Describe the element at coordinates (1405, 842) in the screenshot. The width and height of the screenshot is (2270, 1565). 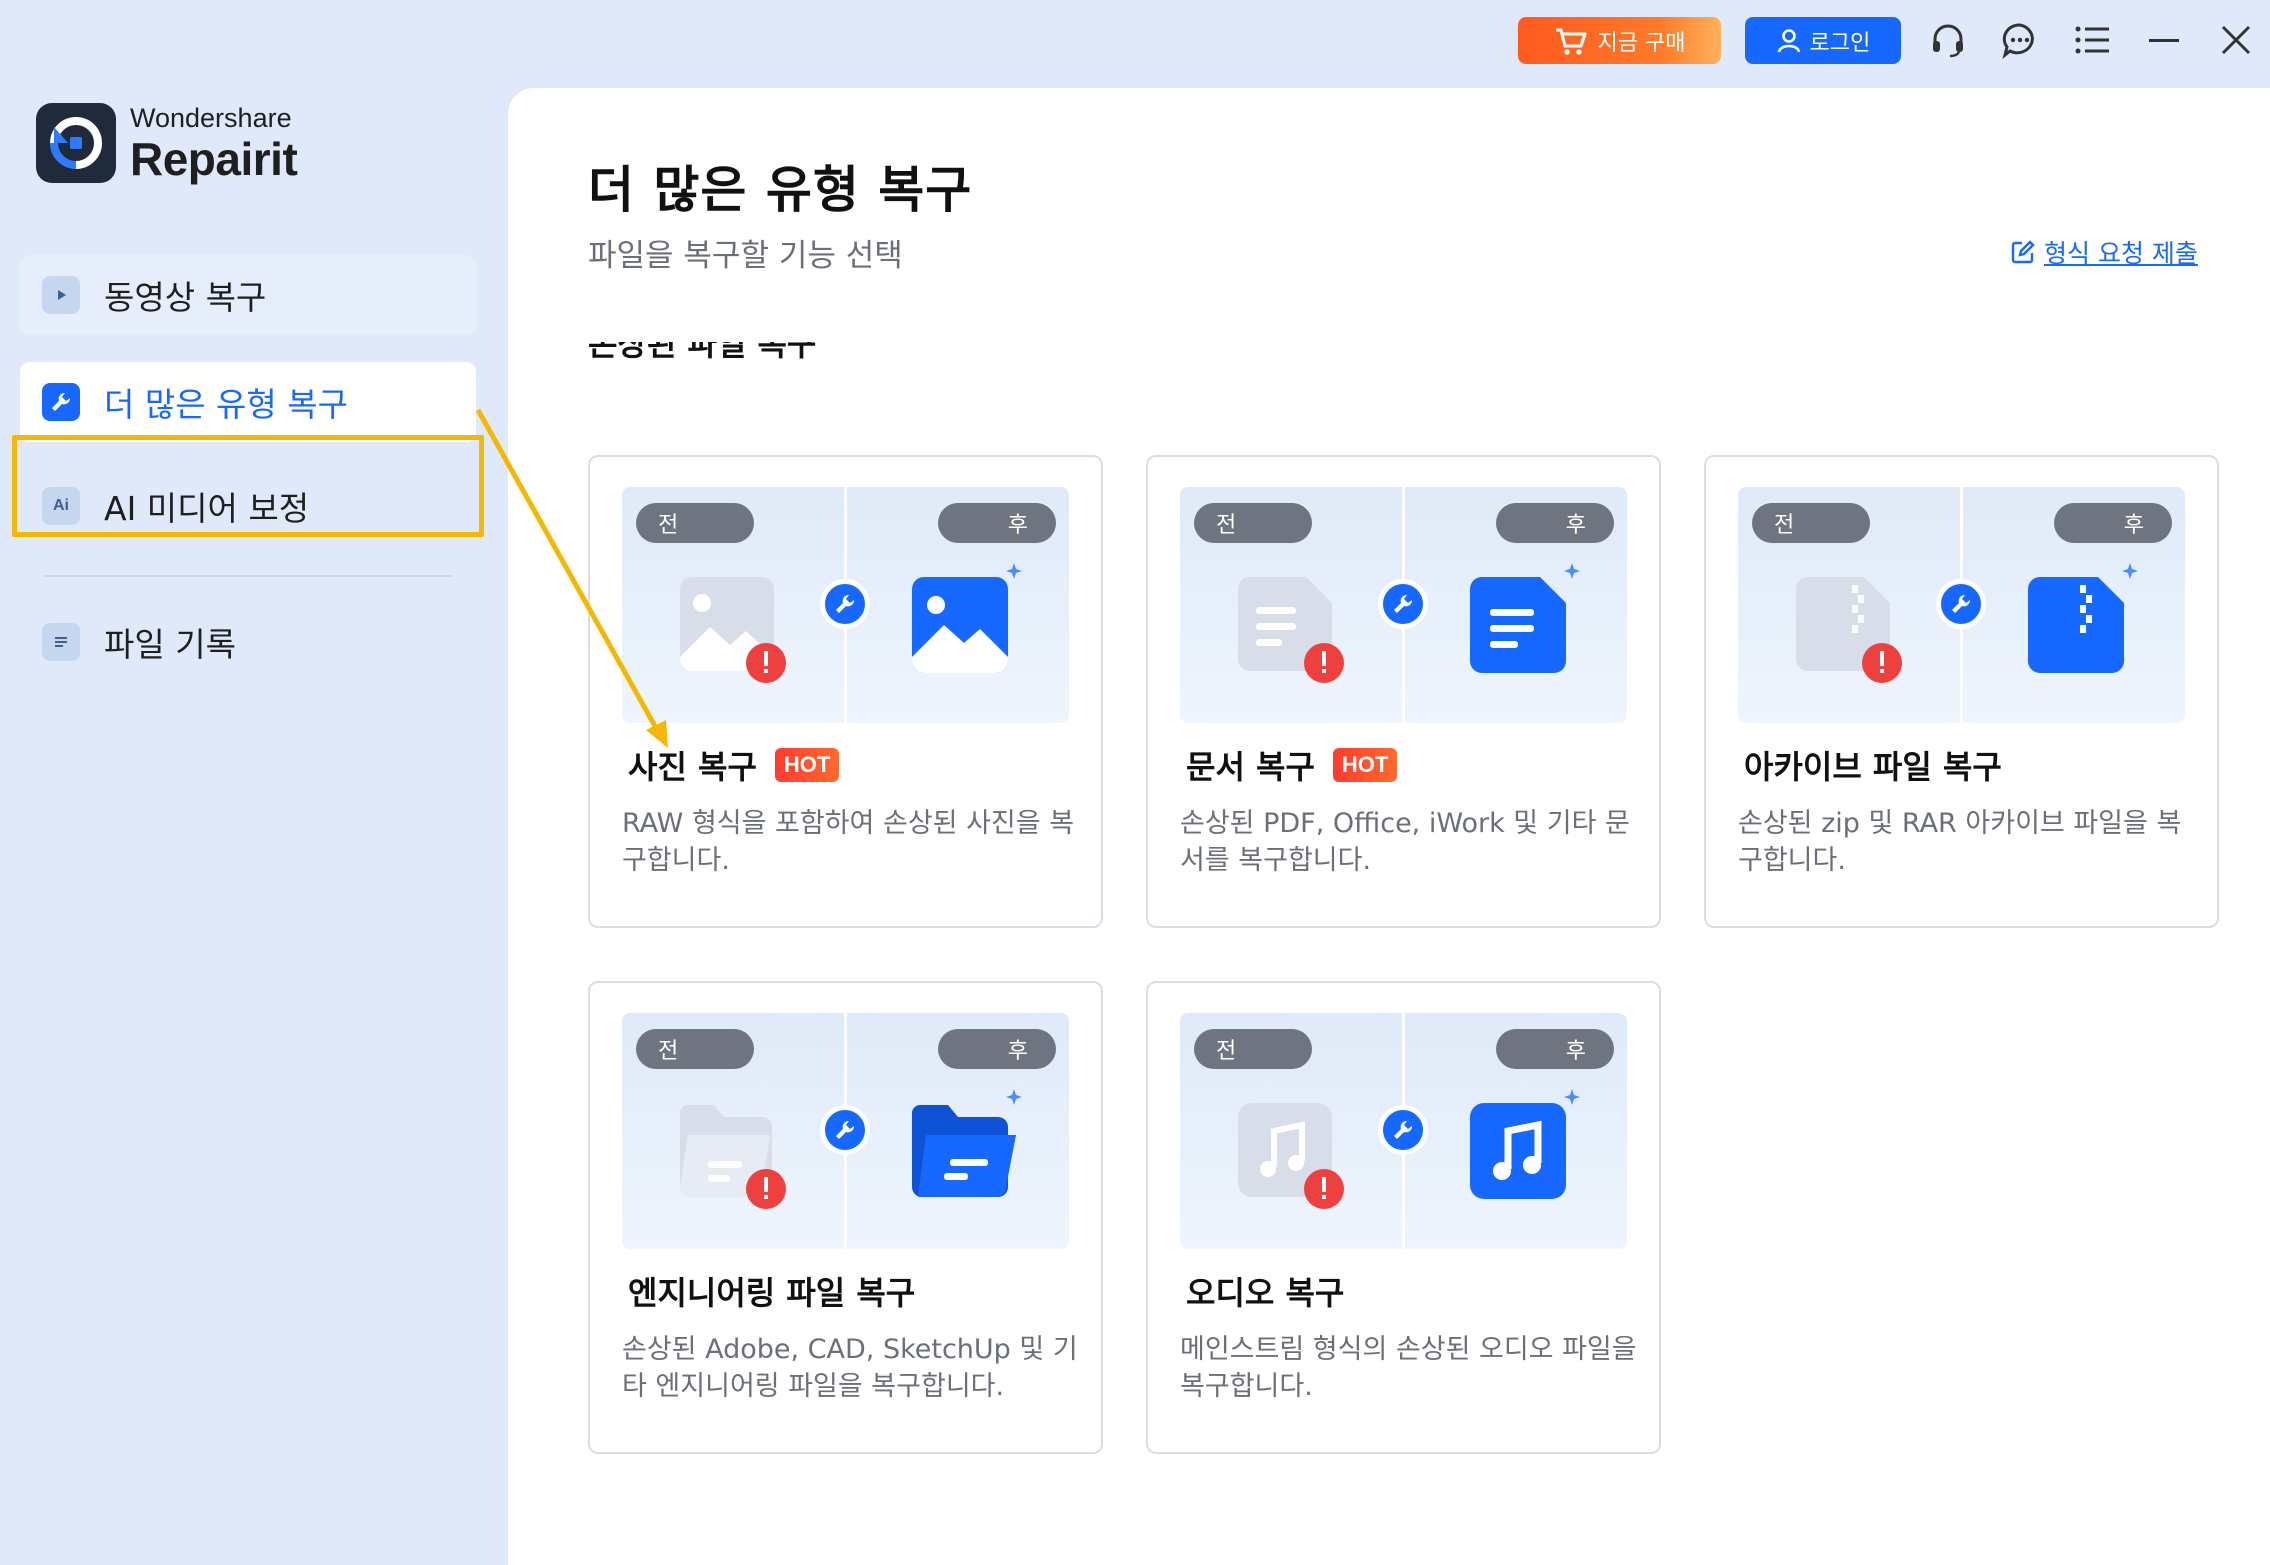
I see `card-description: 손상된 PDF, Office, iWork 및 기타 문서를 복구합니다.` at that location.